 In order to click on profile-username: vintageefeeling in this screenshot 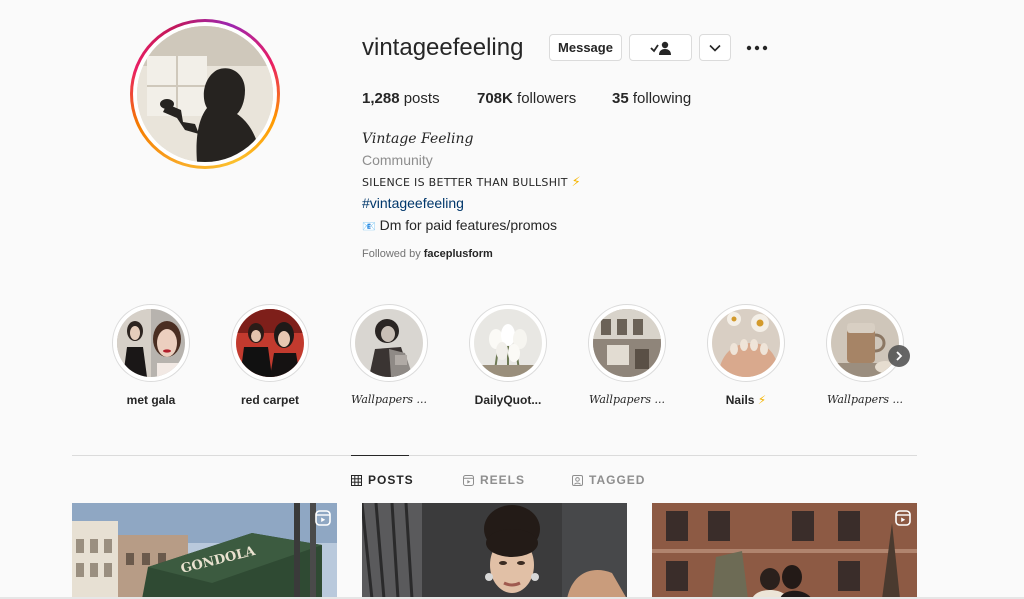, I will do `click(443, 47)`.